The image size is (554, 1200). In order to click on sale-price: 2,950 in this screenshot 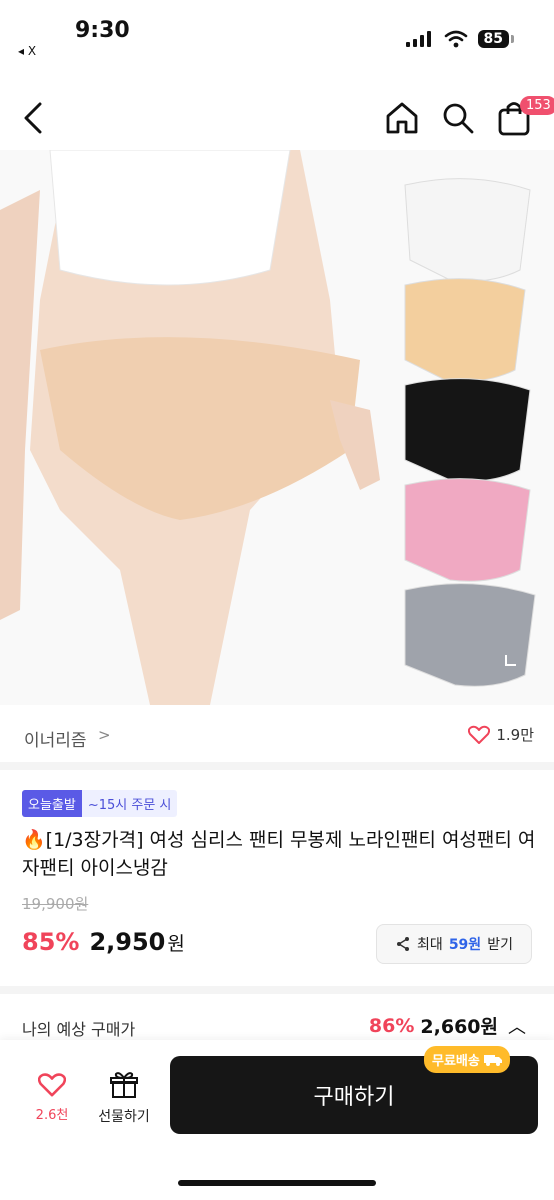, I will do `click(127, 942)`.